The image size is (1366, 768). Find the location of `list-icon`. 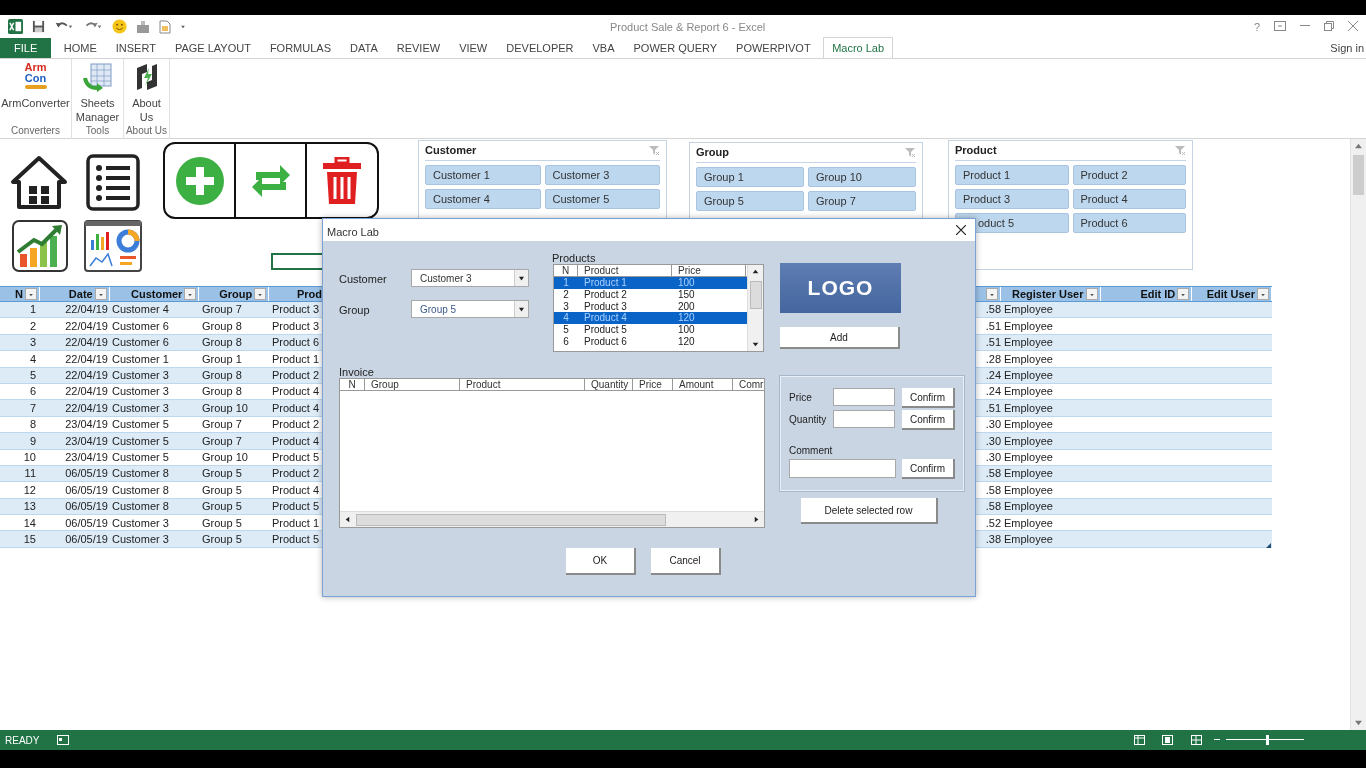

list-icon is located at coordinates (113, 182).